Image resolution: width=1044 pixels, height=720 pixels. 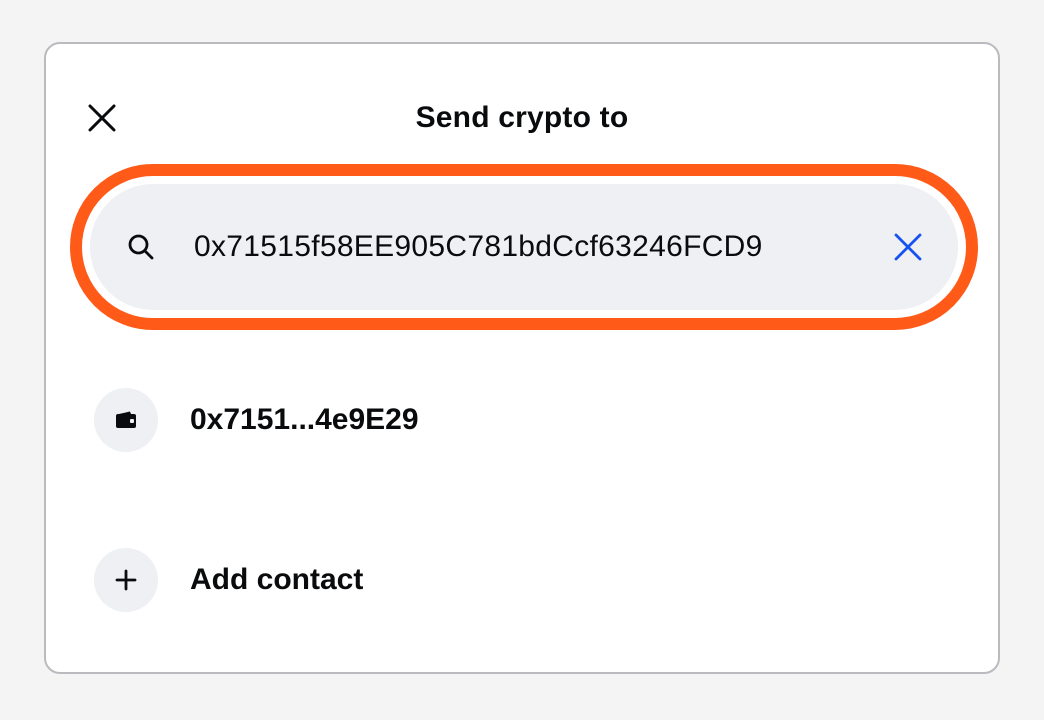 What do you see at coordinates (522, 117) in the screenshot?
I see `dialog-title: Send crypto to` at bounding box center [522, 117].